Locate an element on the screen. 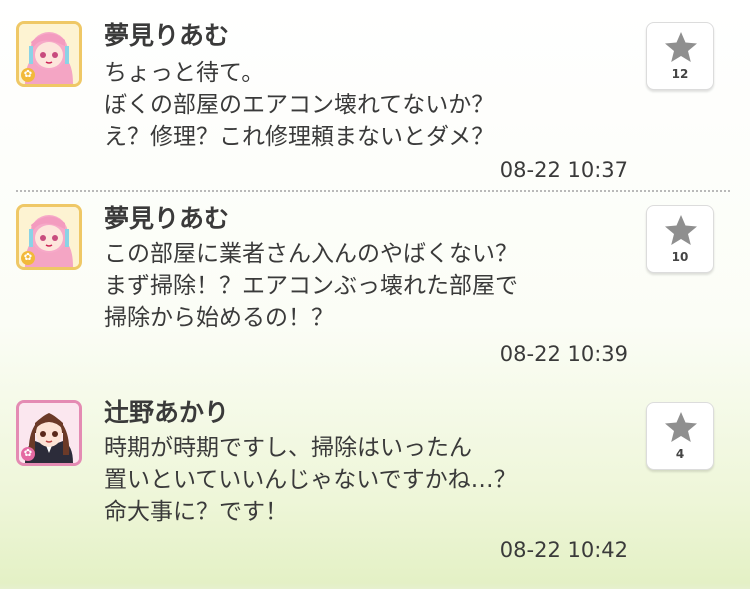 The height and width of the screenshot is (589, 750). like-button: 4 is located at coordinates (680, 436).